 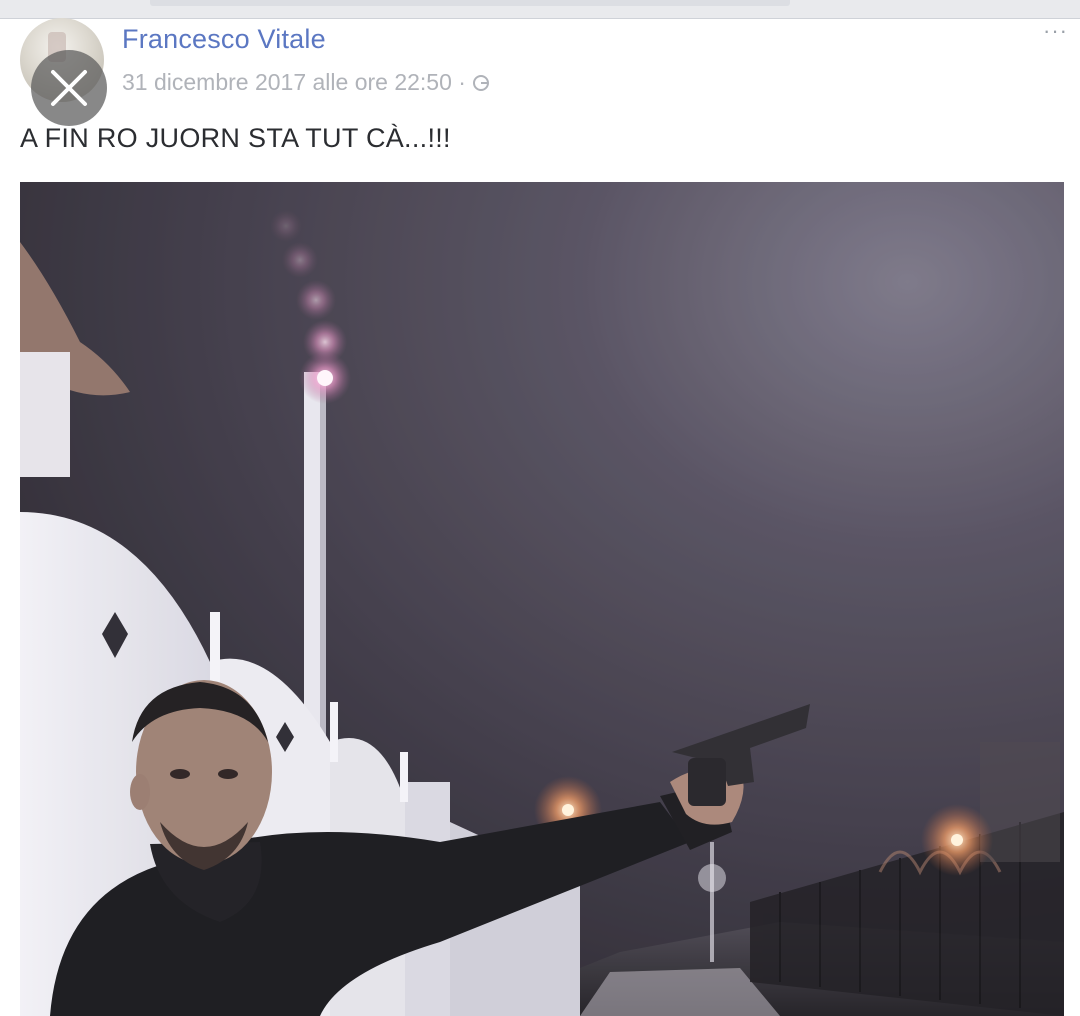 What do you see at coordinates (470, 3) in the screenshot?
I see `tab-strip` at bounding box center [470, 3].